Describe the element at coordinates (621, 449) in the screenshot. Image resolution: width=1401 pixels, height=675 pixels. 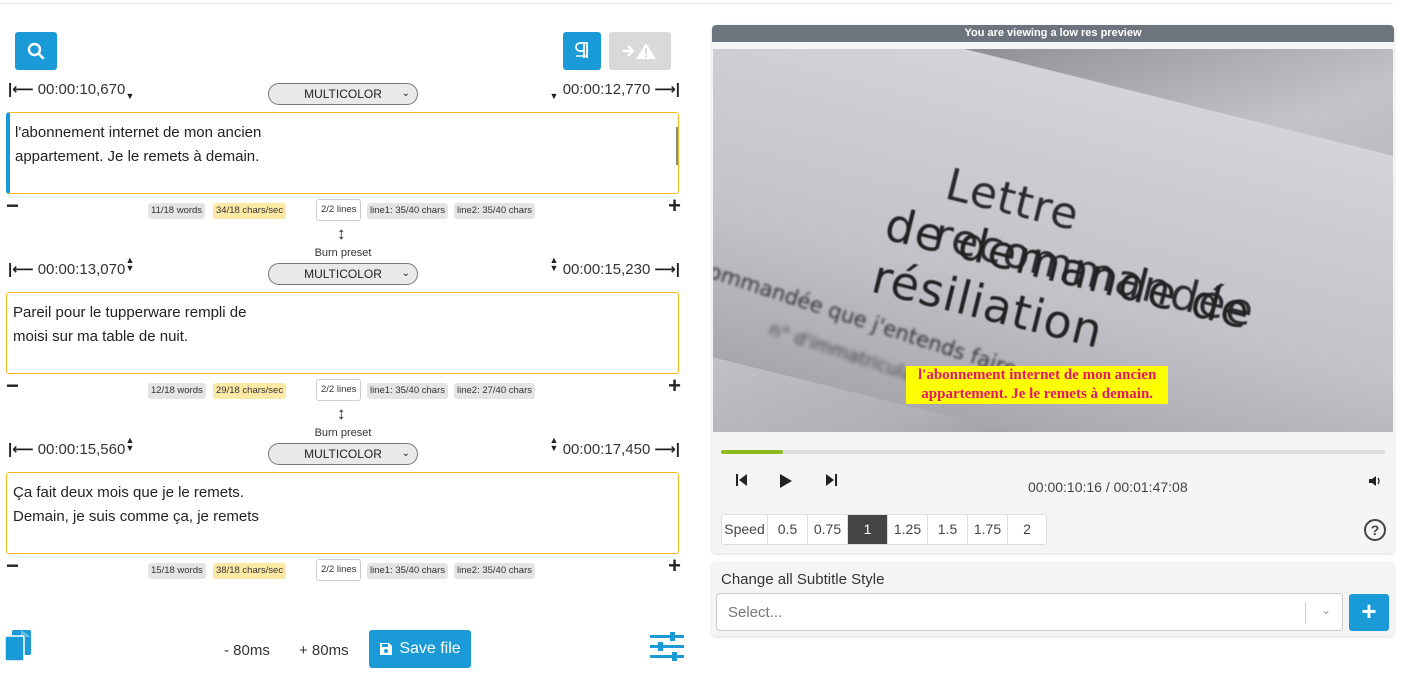
I see `end-time: 00:00:17,450 ⟶|` at that location.